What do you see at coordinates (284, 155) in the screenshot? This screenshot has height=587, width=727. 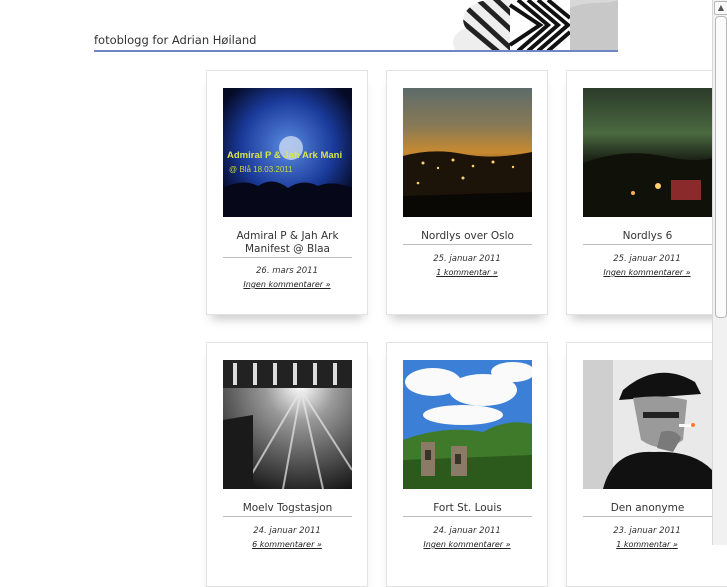 I see `thumb-caption: Admiral P & Jah Ark Mani` at bounding box center [284, 155].